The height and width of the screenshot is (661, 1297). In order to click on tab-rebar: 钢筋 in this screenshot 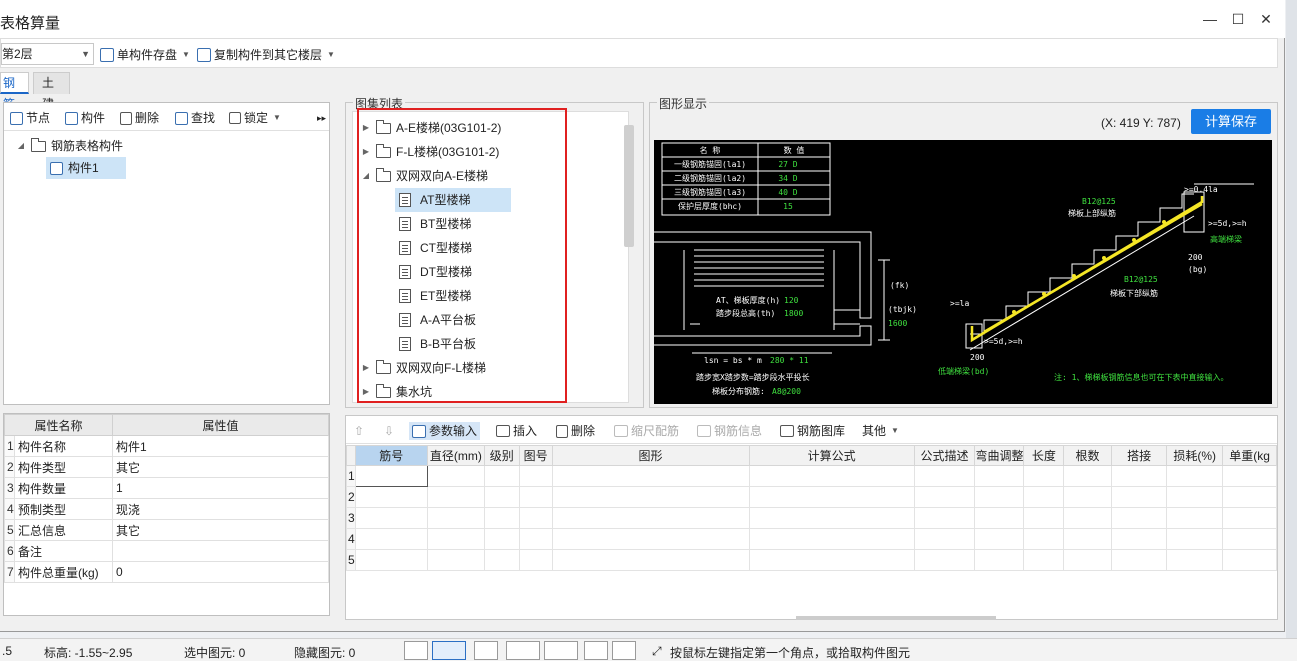, I will do `click(14, 91)`.